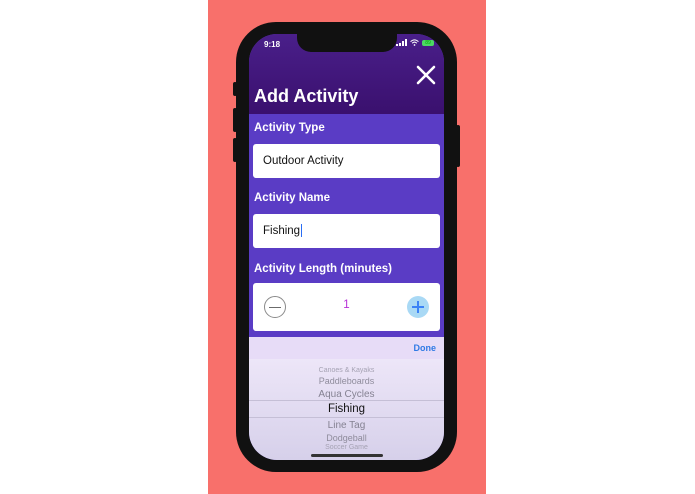 The height and width of the screenshot is (494, 695). I want to click on picker-toolbar: Done, so click(346, 348).